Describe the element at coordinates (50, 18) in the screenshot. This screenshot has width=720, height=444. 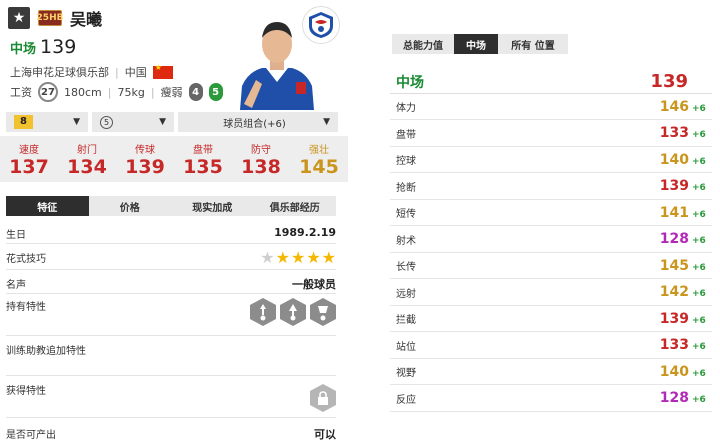
I see `season-badge: 25HB` at that location.